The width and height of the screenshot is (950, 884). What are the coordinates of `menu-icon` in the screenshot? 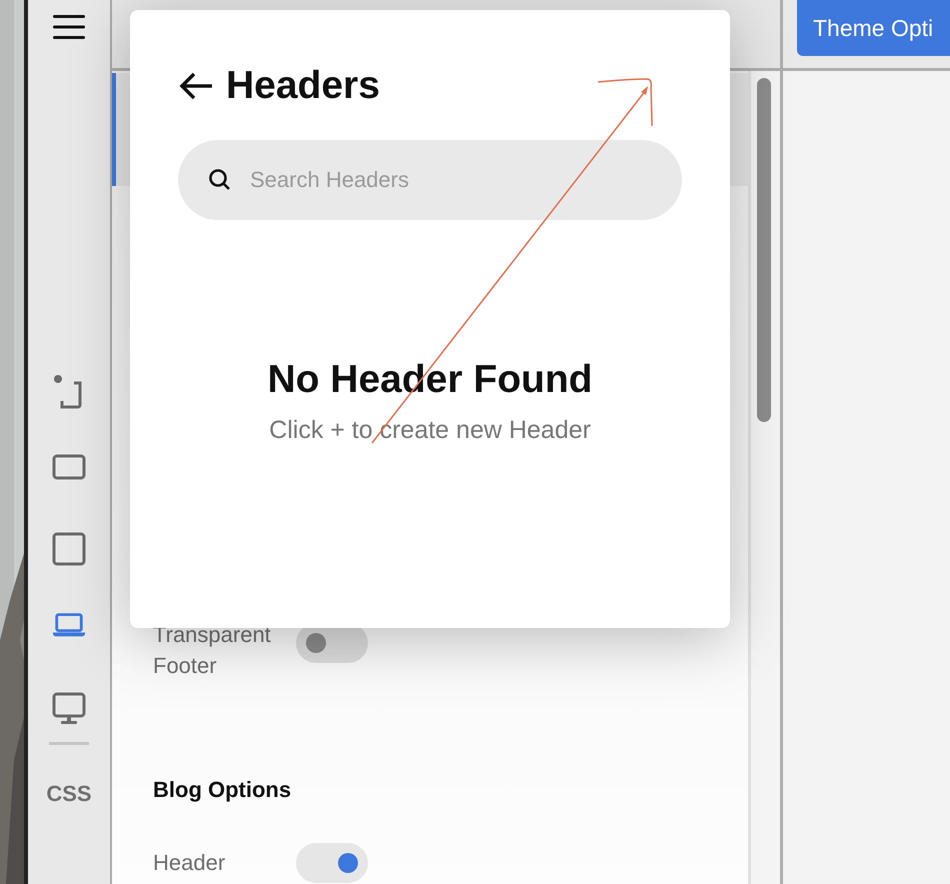 It's located at (69, 27).